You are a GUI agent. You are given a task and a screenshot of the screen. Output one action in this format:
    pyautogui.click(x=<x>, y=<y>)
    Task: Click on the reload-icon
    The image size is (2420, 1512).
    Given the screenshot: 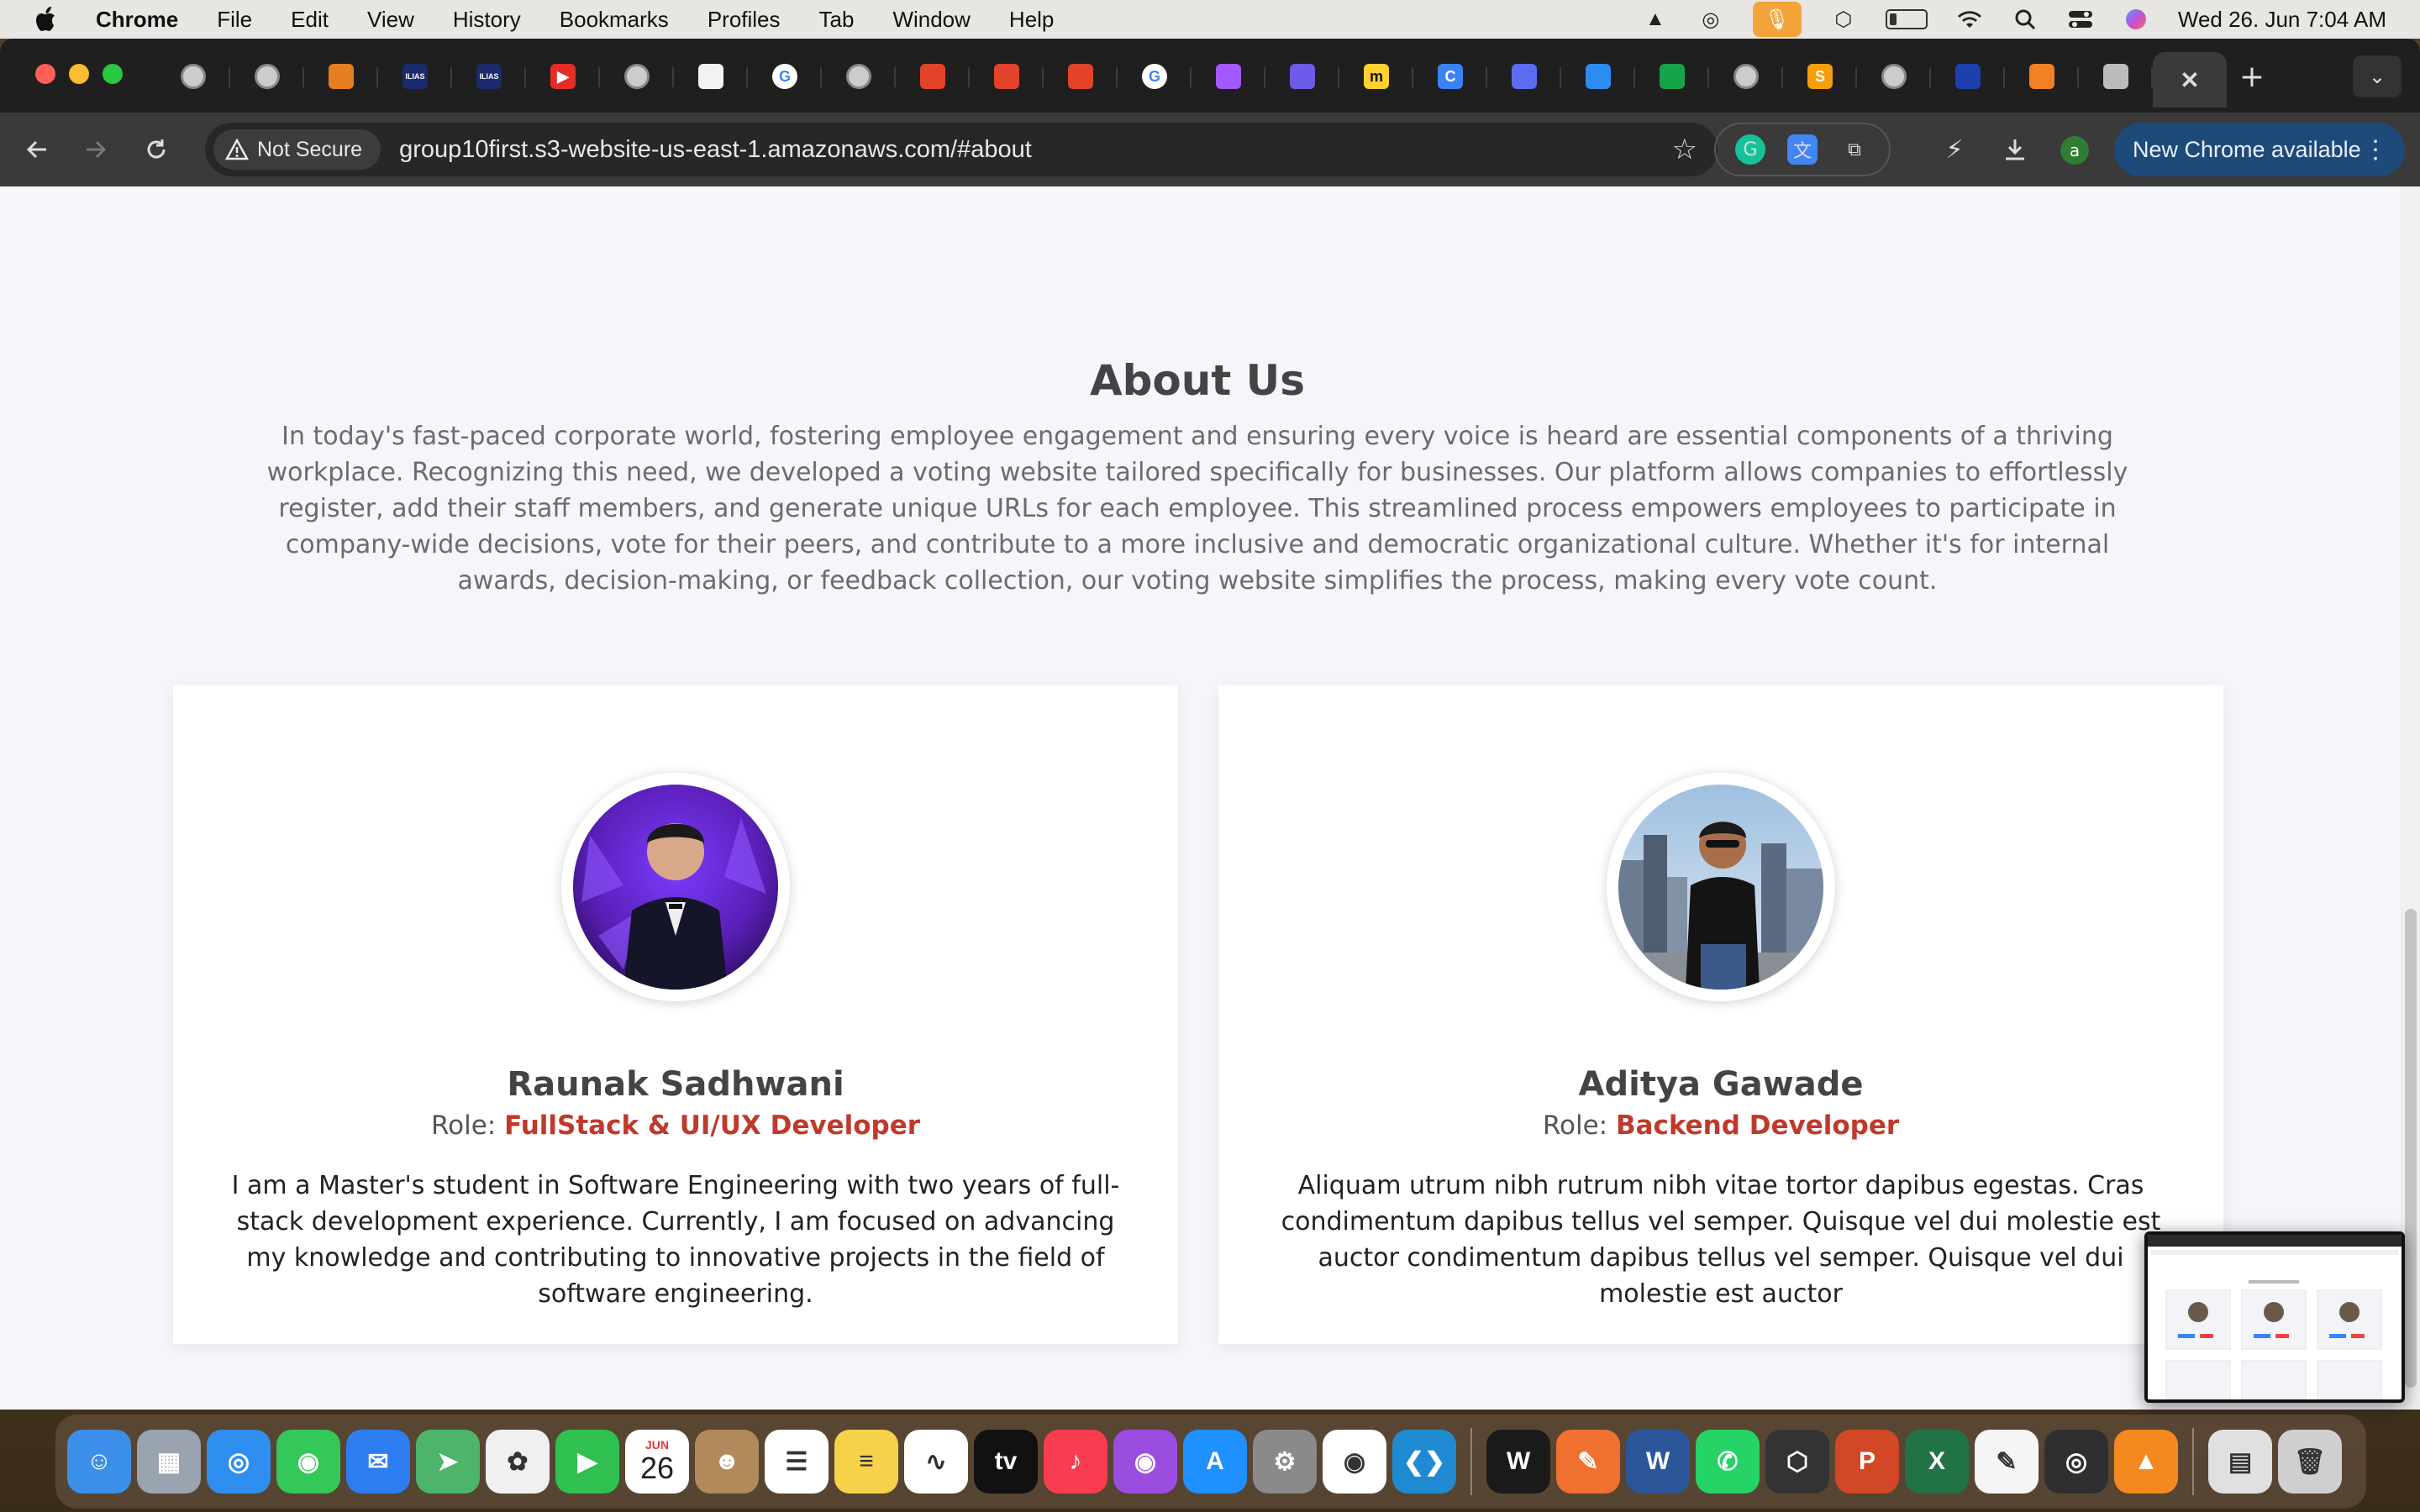 What is the action you would take?
    pyautogui.click(x=157, y=149)
    